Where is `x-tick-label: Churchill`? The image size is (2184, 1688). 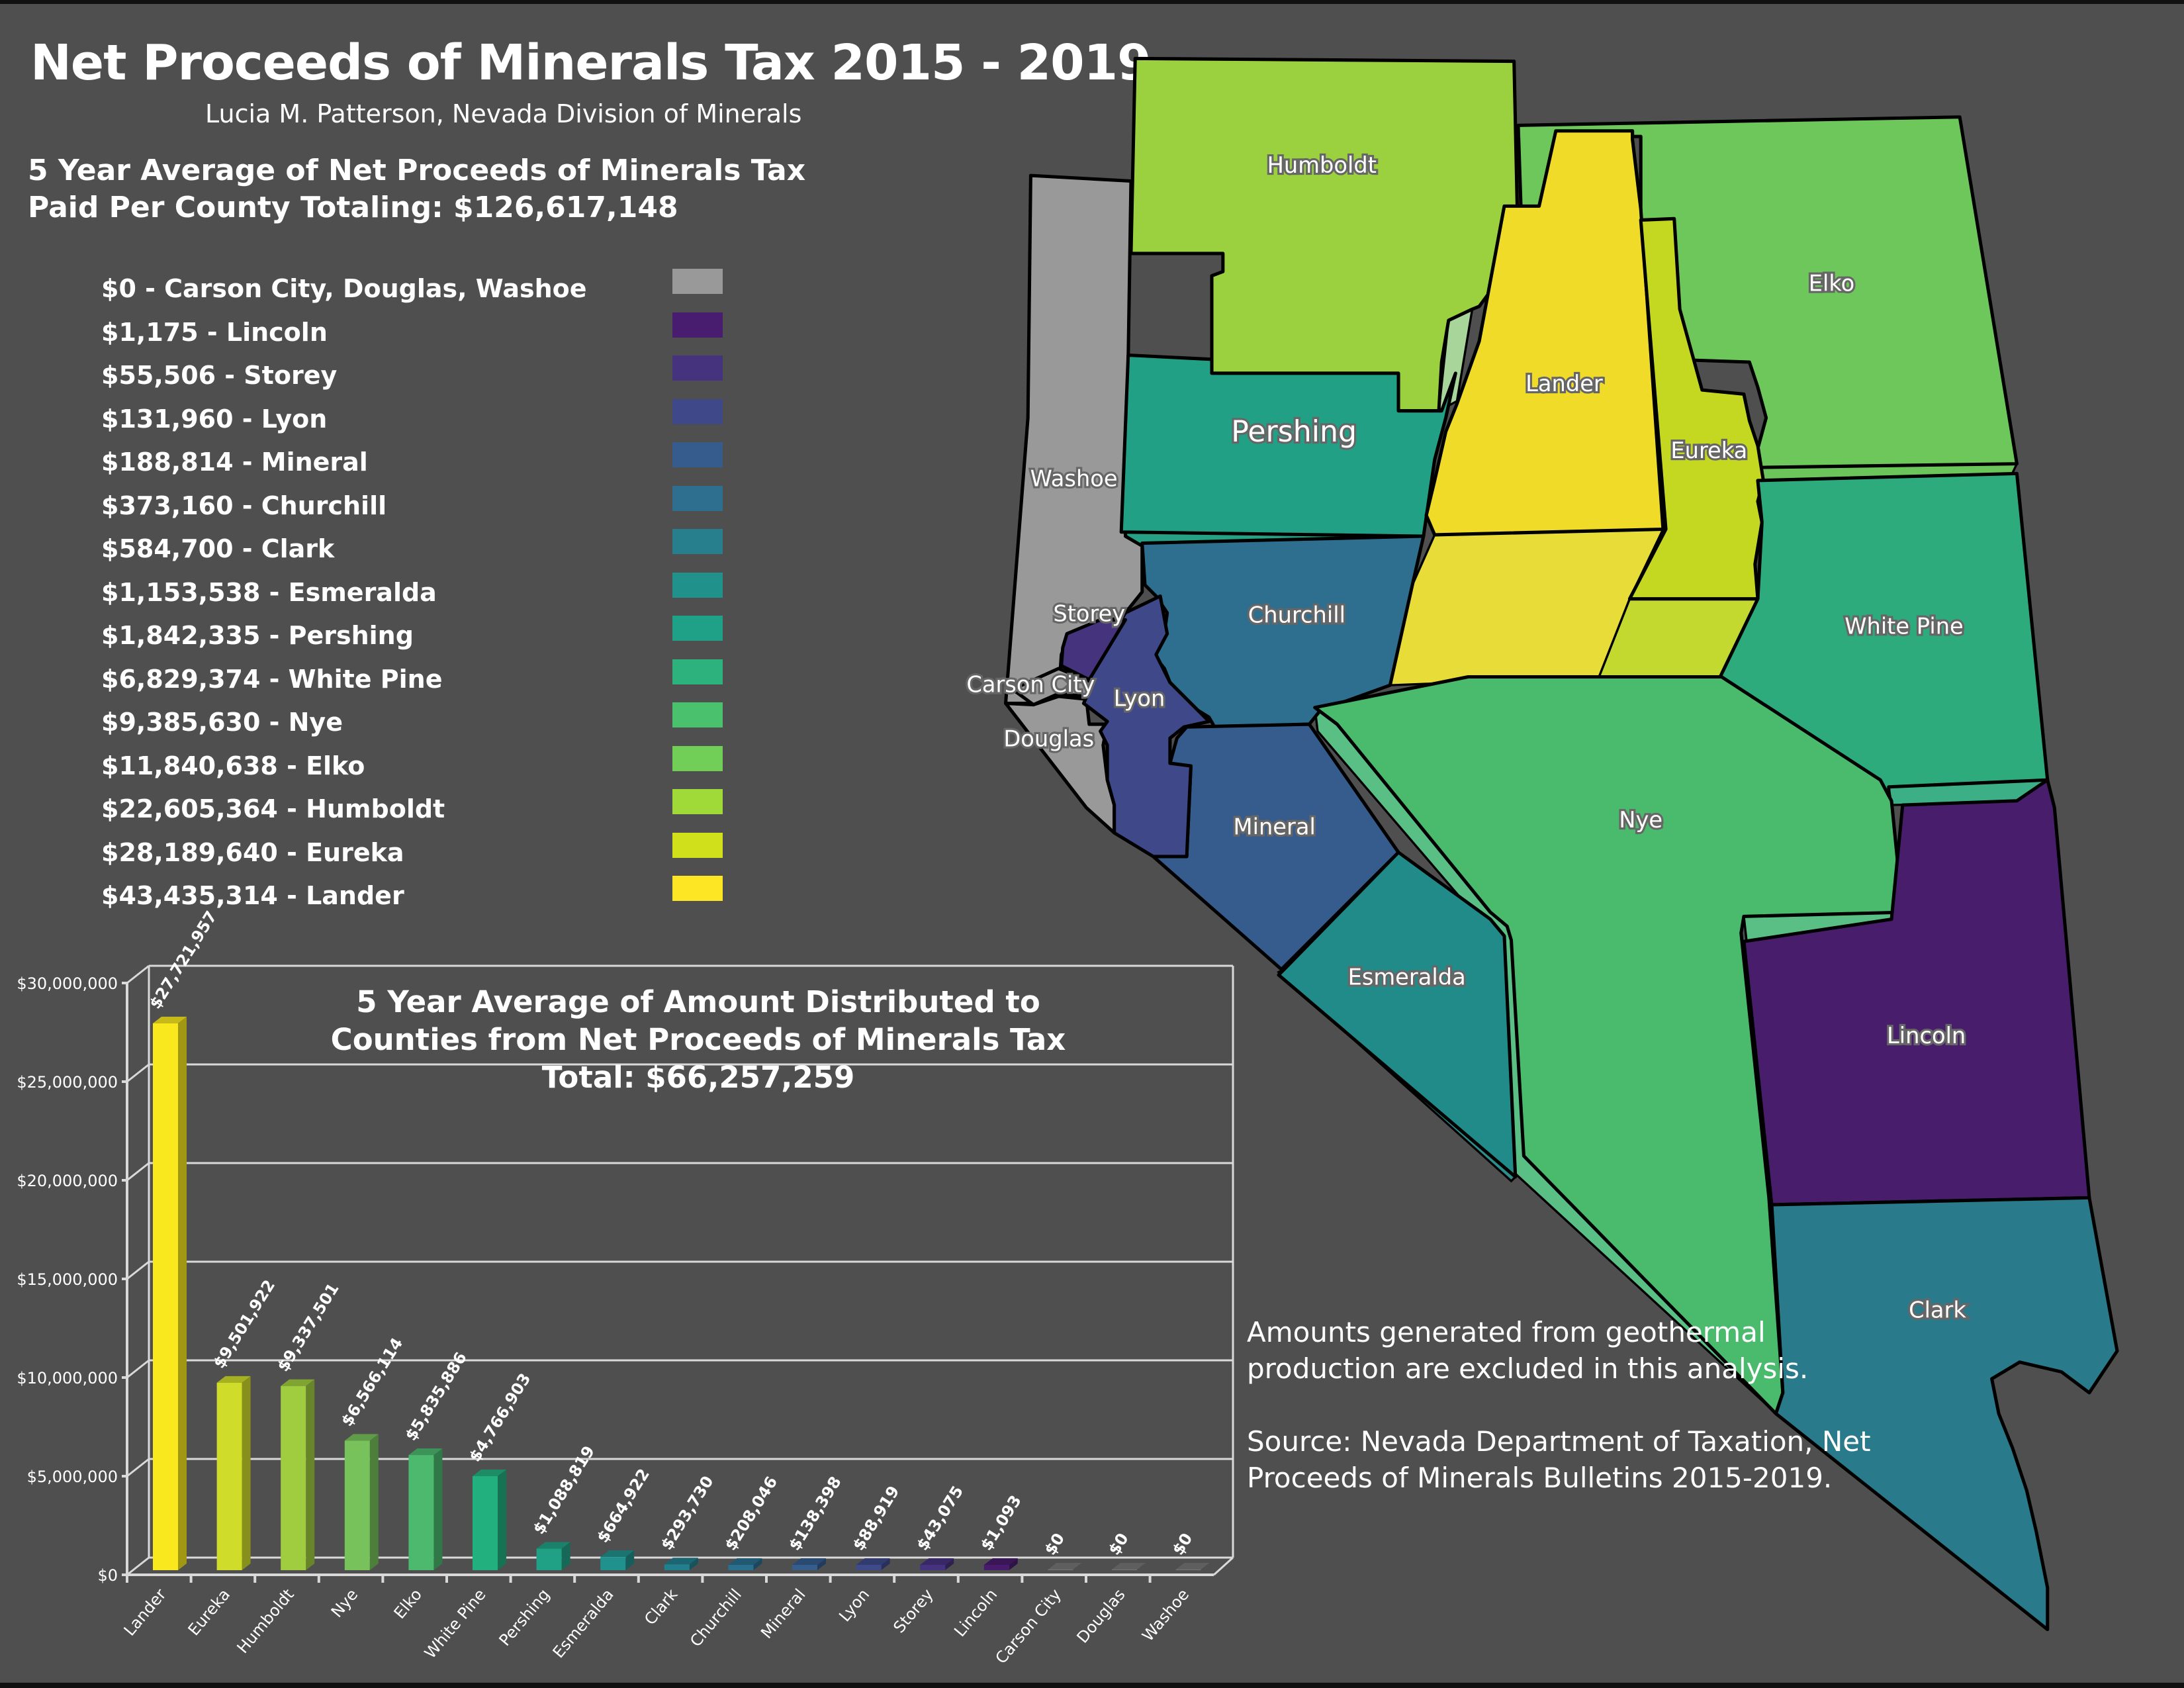 x-tick-label: Churchill is located at coordinates (715, 1617).